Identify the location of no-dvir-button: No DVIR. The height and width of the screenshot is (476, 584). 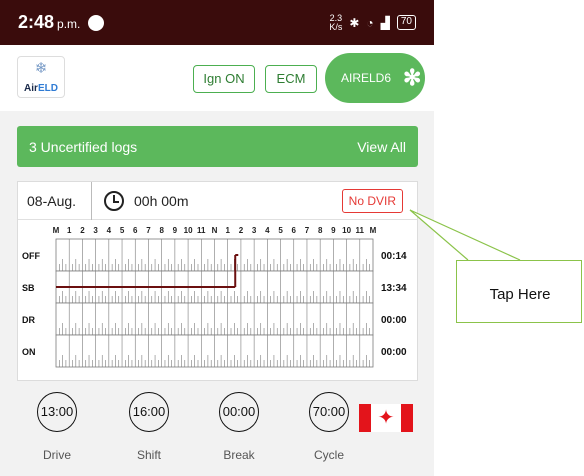
(372, 200).